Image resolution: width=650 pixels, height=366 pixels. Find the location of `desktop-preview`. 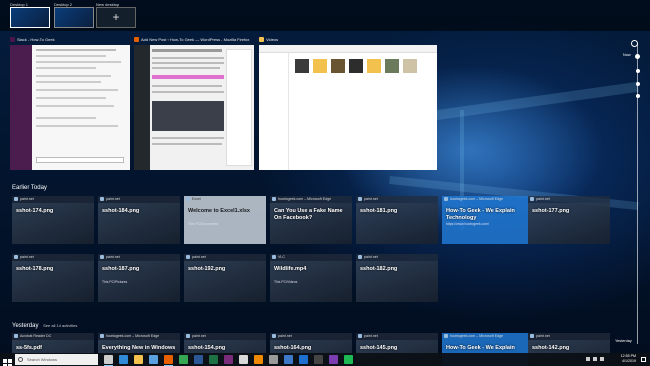

desktop-preview is located at coordinates (74, 17).